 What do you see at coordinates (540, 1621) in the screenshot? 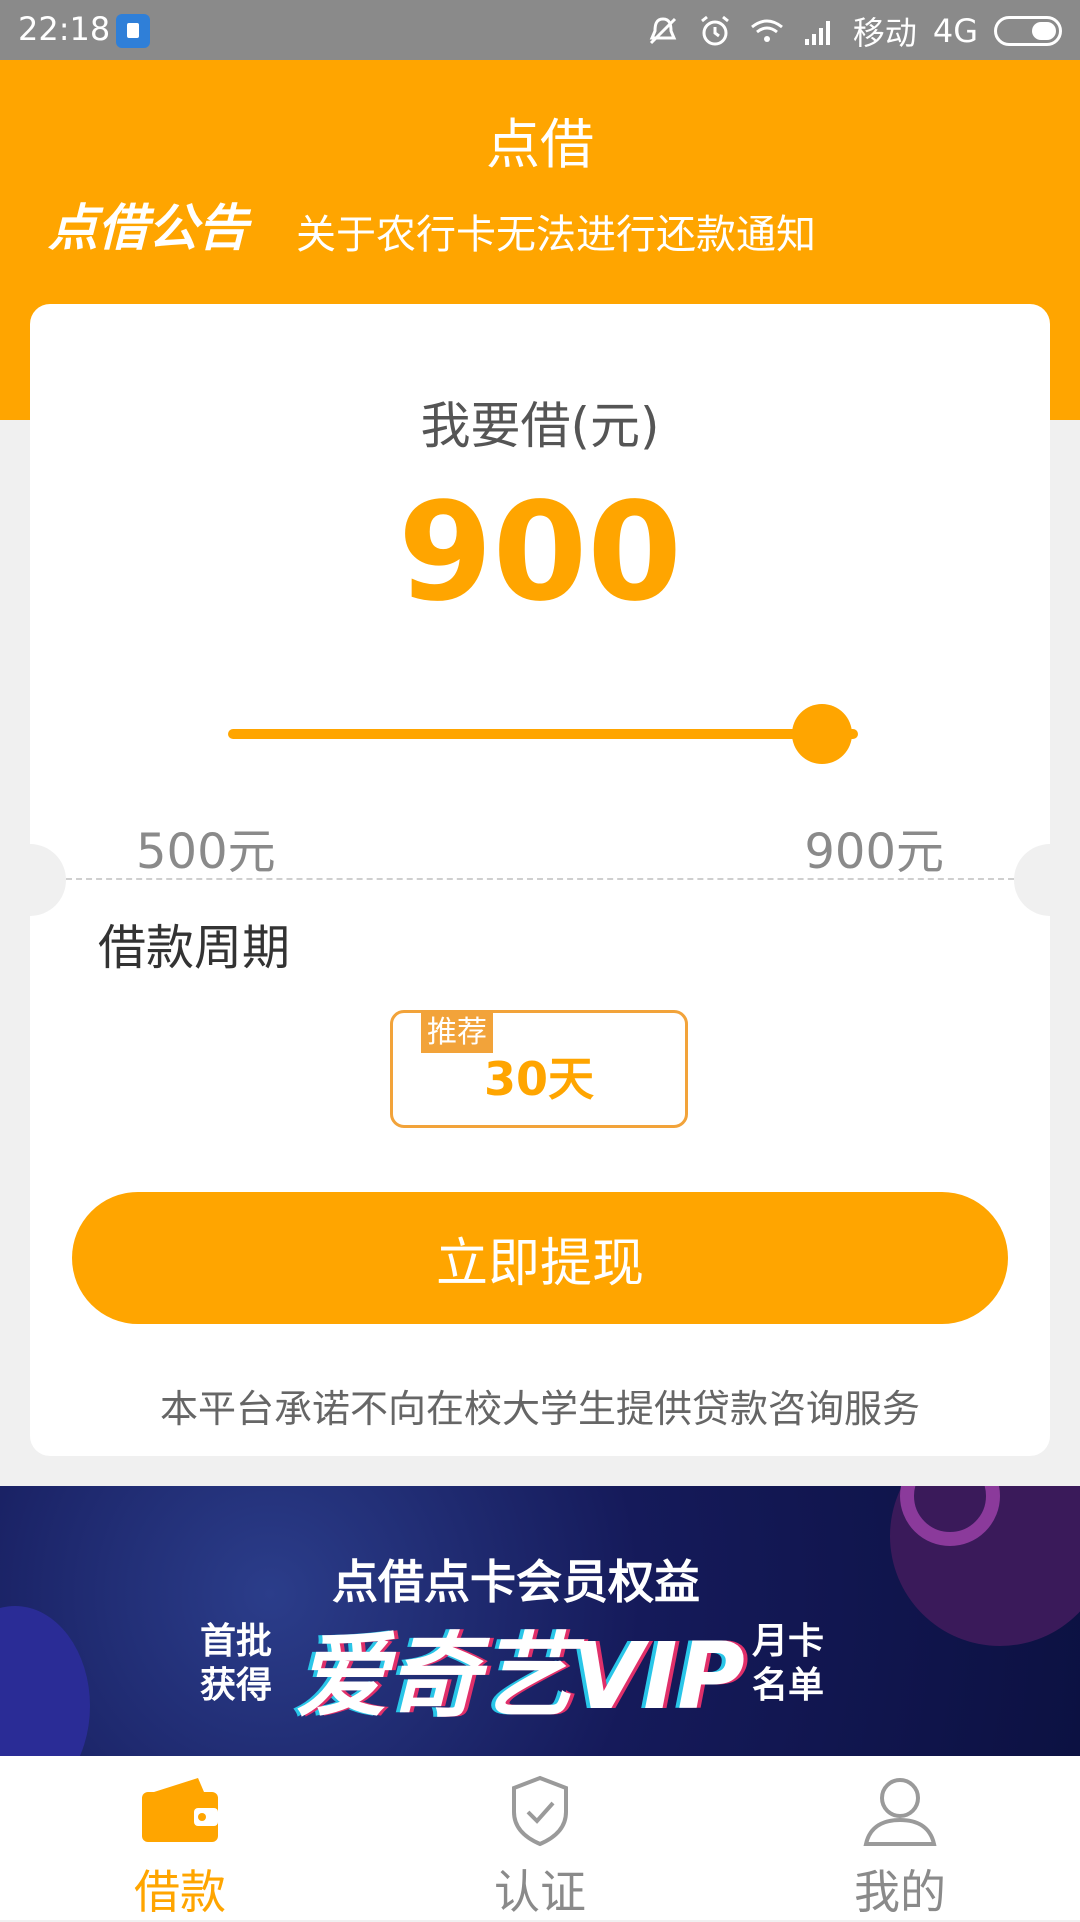
I see `promo-banner: 点借点卡会员权益 首批获得 爱奇艺VIP 月卡名单` at bounding box center [540, 1621].